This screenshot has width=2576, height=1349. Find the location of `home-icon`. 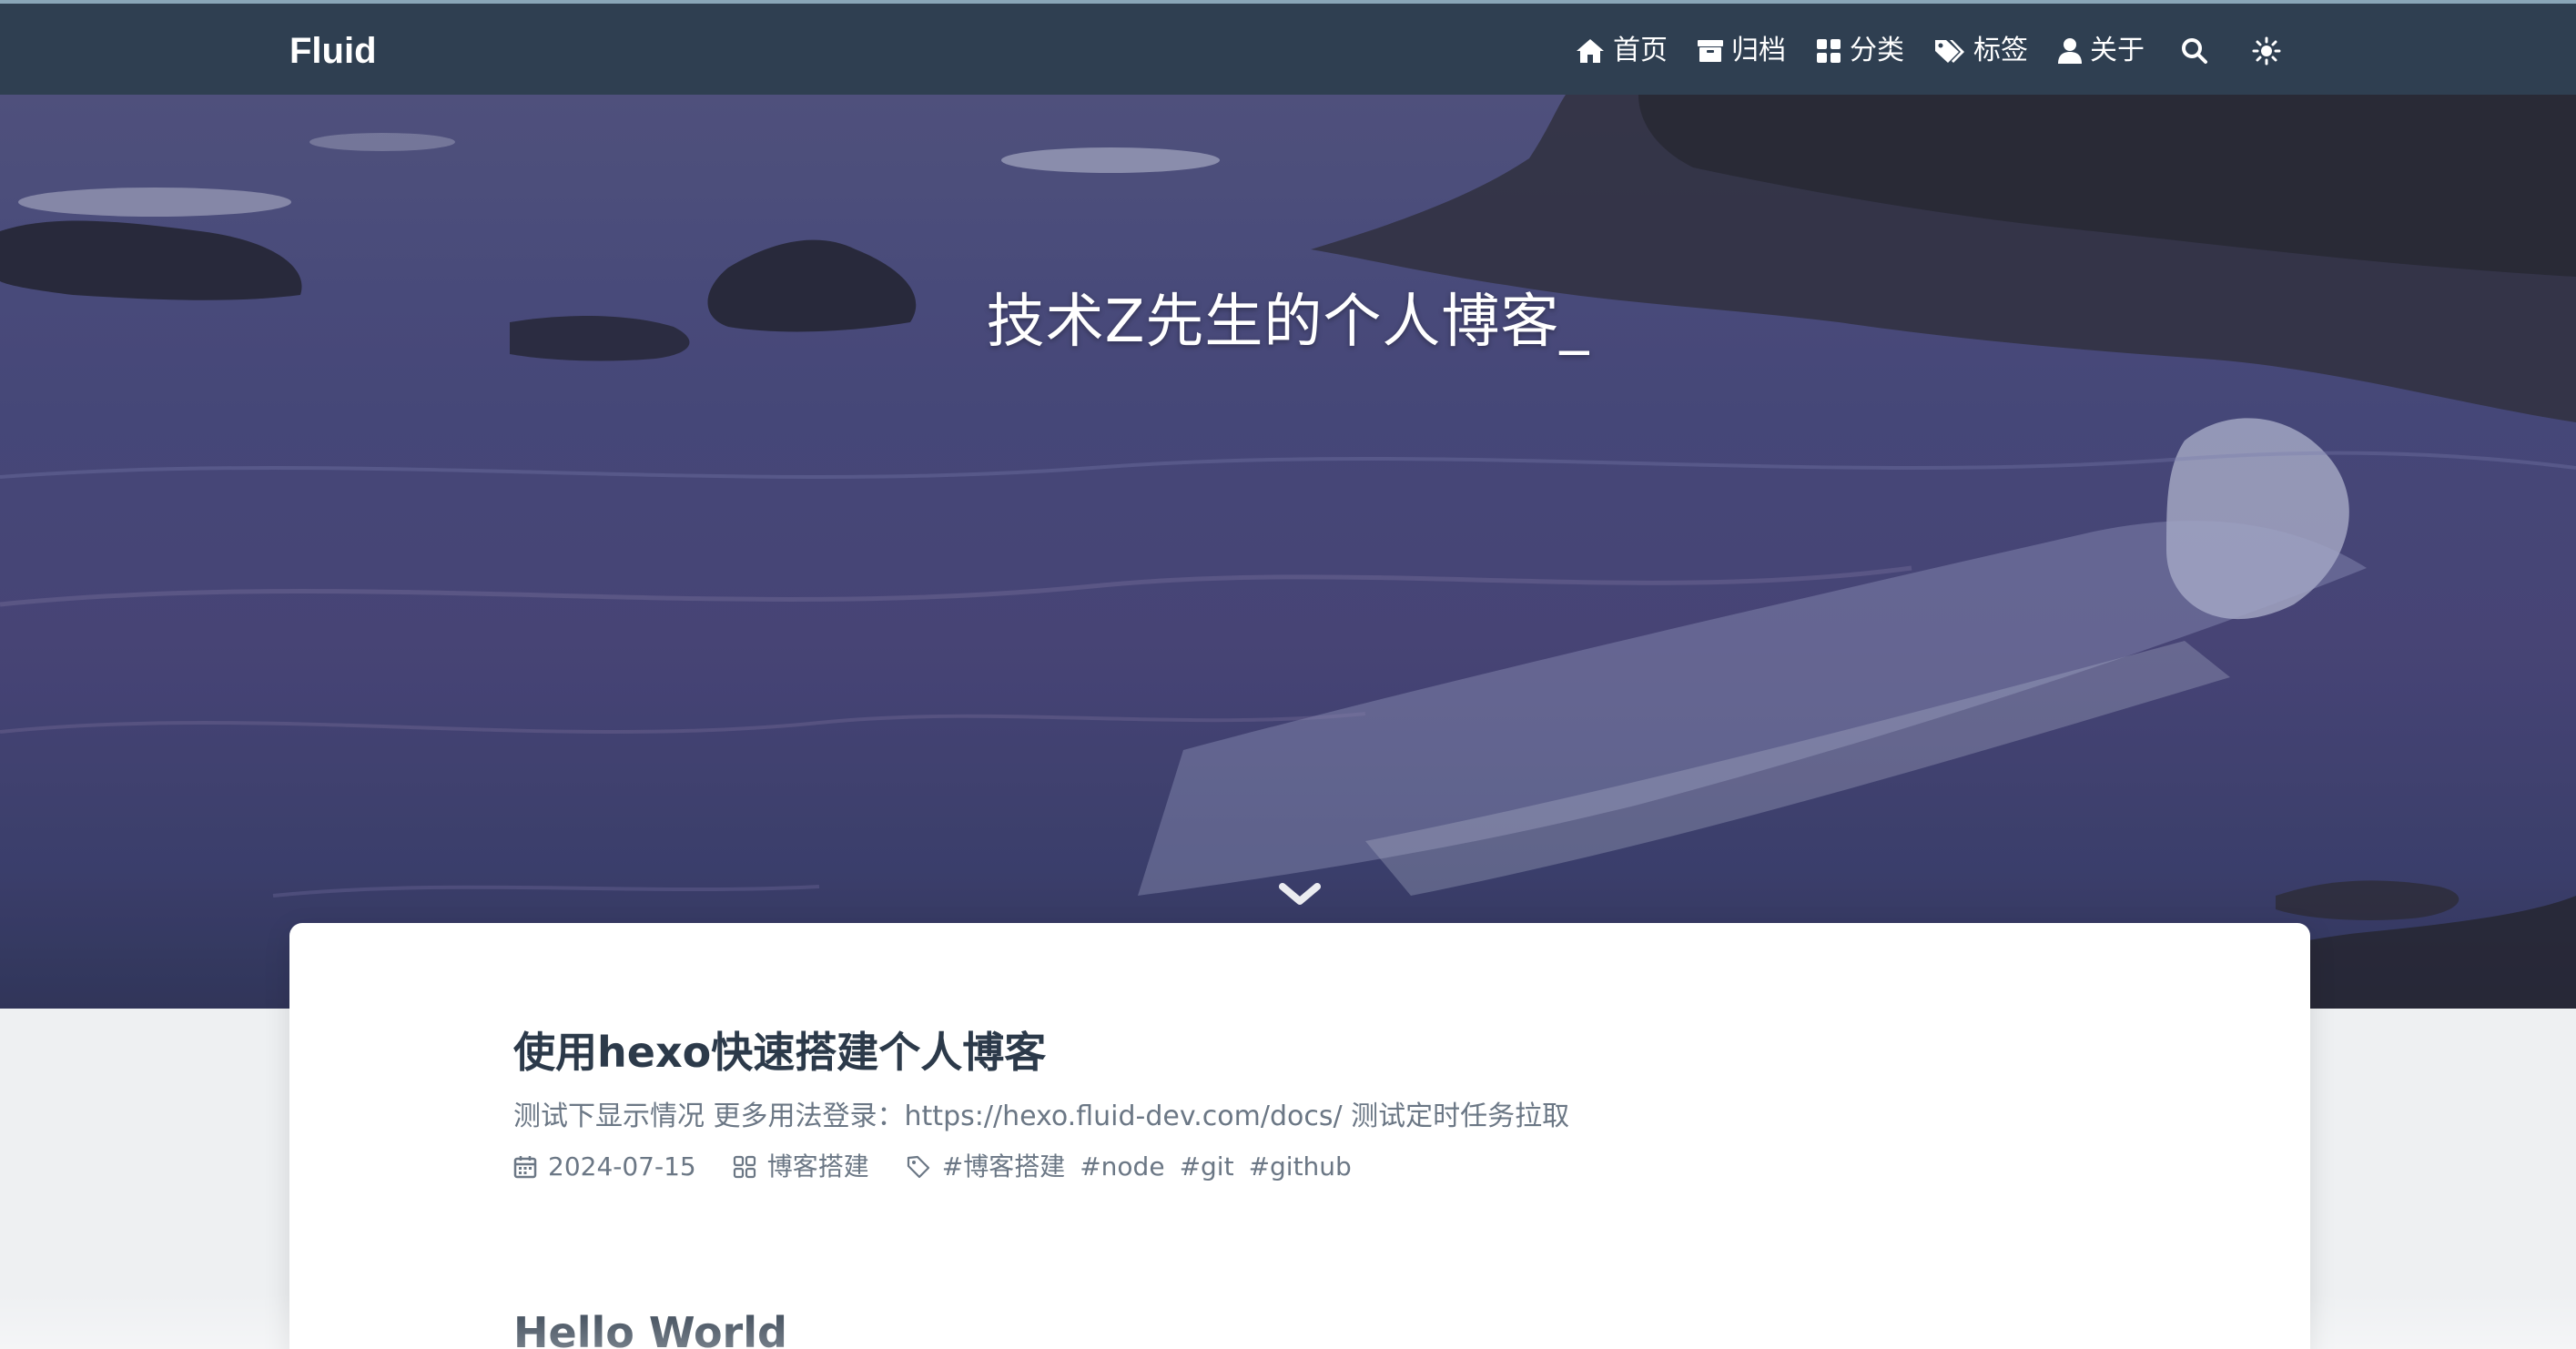

home-icon is located at coordinates (1590, 51).